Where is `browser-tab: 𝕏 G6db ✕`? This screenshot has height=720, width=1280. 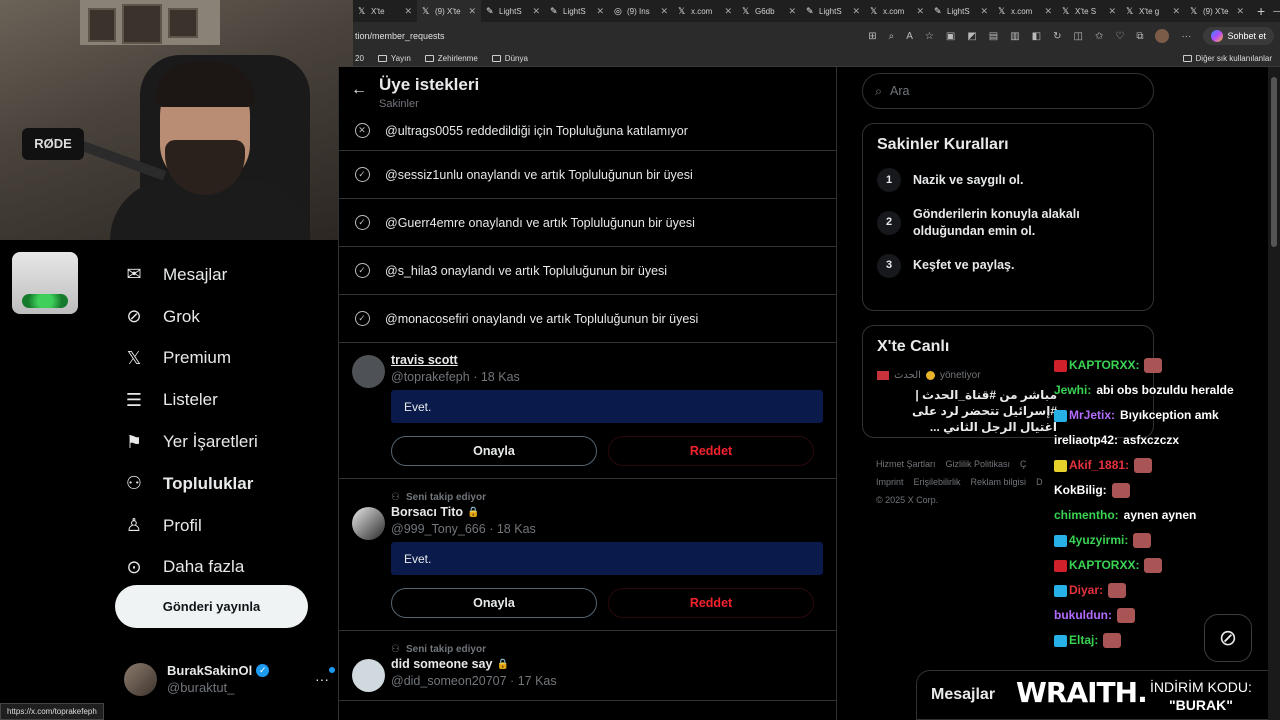 browser-tab: 𝕏 G6db ✕ is located at coordinates (769, 11).